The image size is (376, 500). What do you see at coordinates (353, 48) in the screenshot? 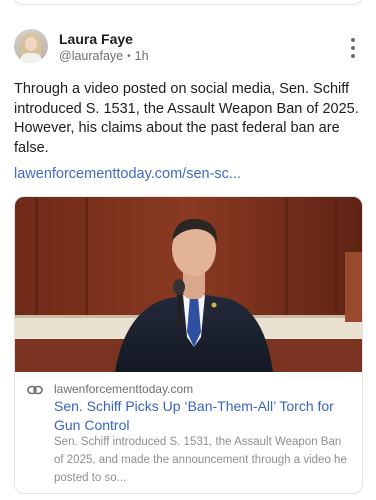
I see `more-options-button` at bounding box center [353, 48].